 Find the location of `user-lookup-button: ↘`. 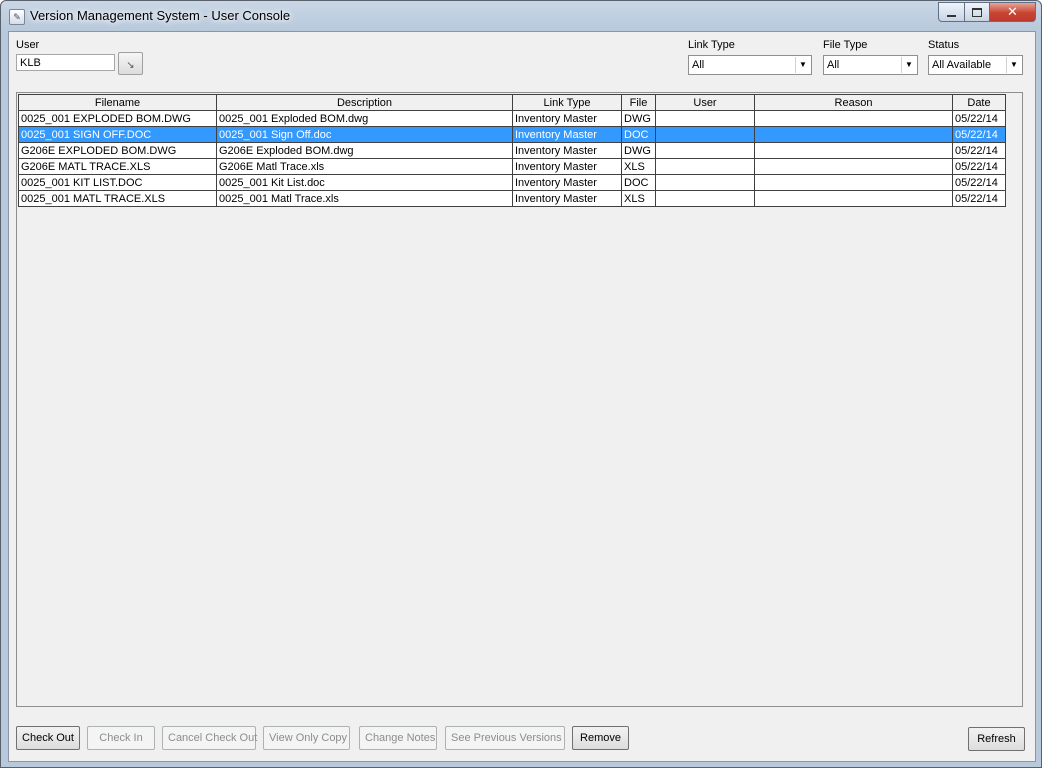

user-lookup-button: ↘ is located at coordinates (130, 63).